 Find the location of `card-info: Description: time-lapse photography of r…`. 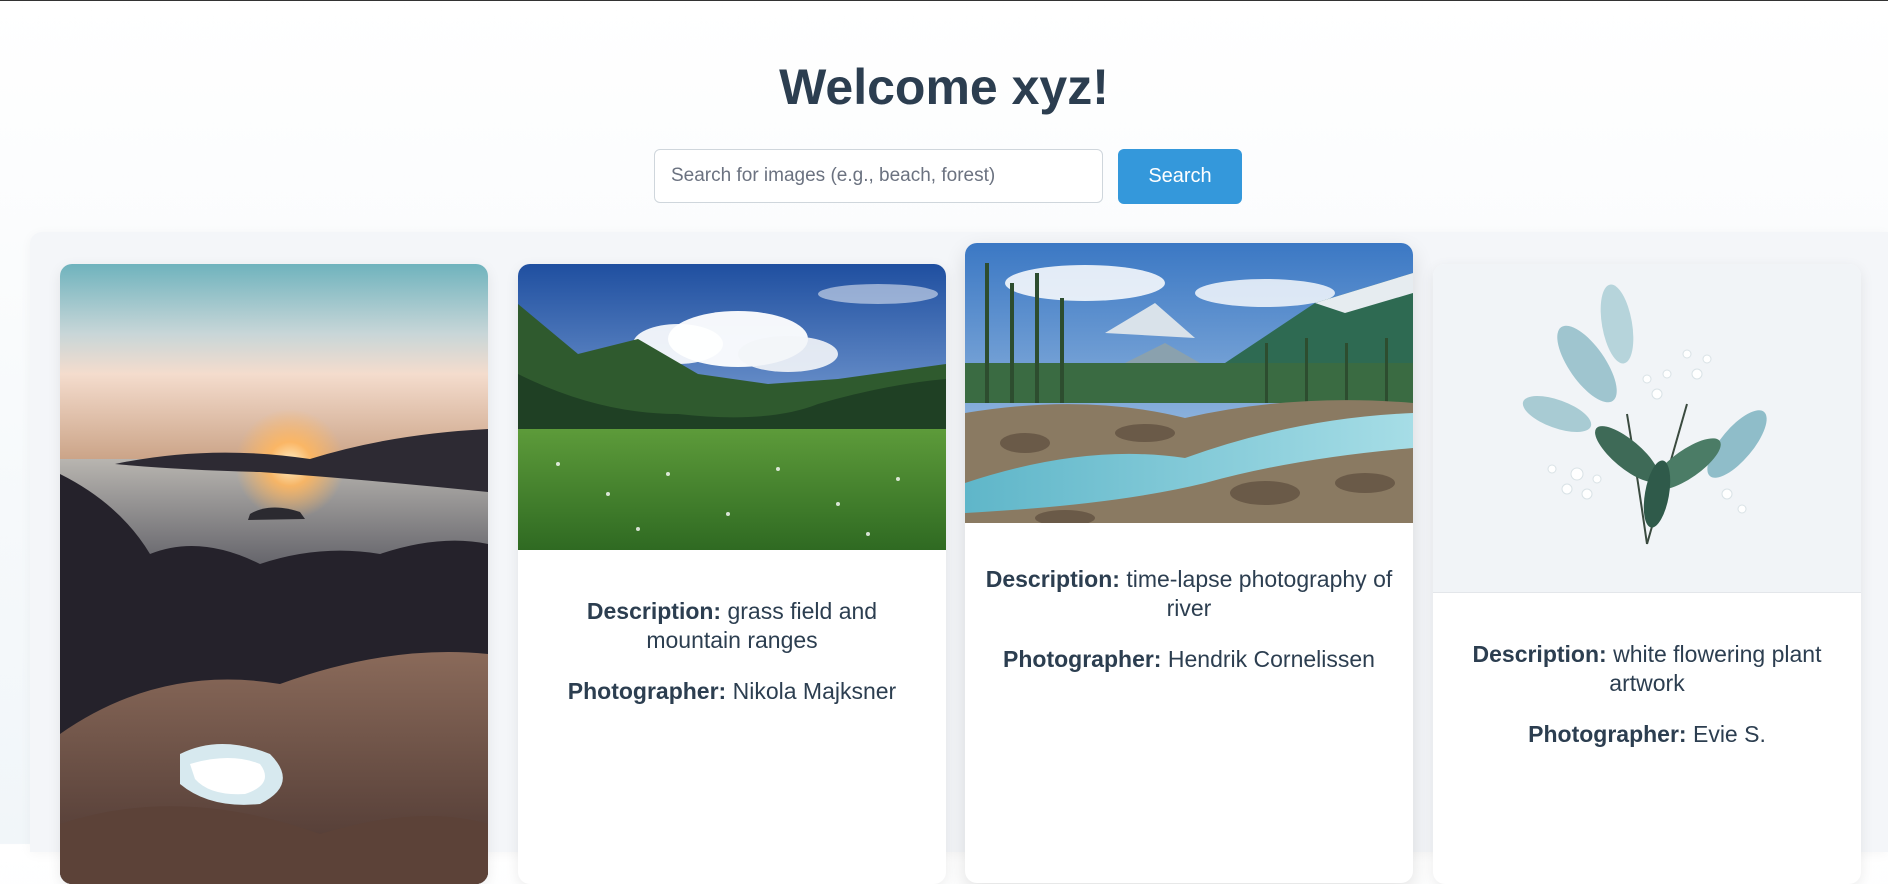

card-info: Description: time-lapse photography of r… is located at coordinates (1189, 598).